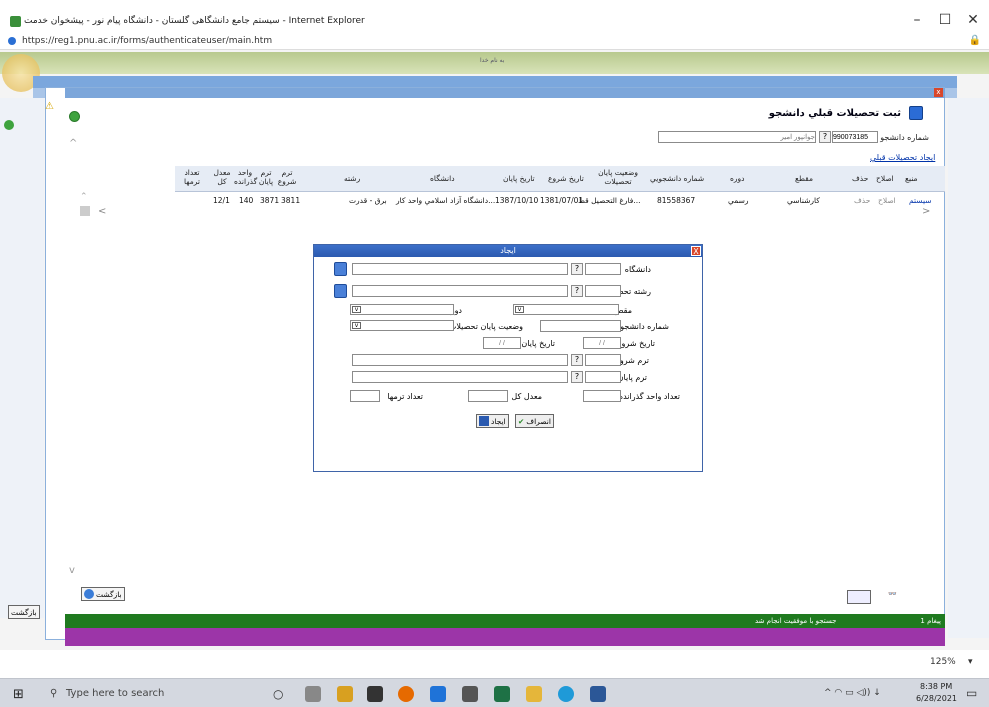 The width and height of the screenshot is (989, 707). I want to click on status-label: وضعيت پايان تحصيلات, so click(485, 326).